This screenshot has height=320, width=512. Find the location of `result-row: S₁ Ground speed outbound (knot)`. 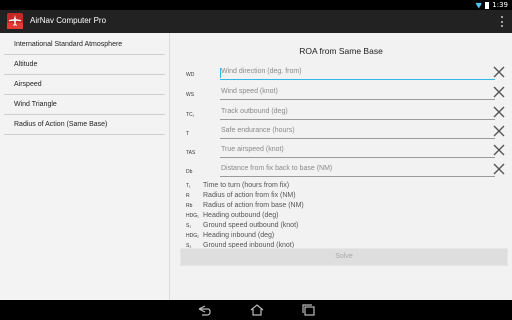

result-row: S₁ Ground speed outbound (knot) is located at coordinates (336, 226).